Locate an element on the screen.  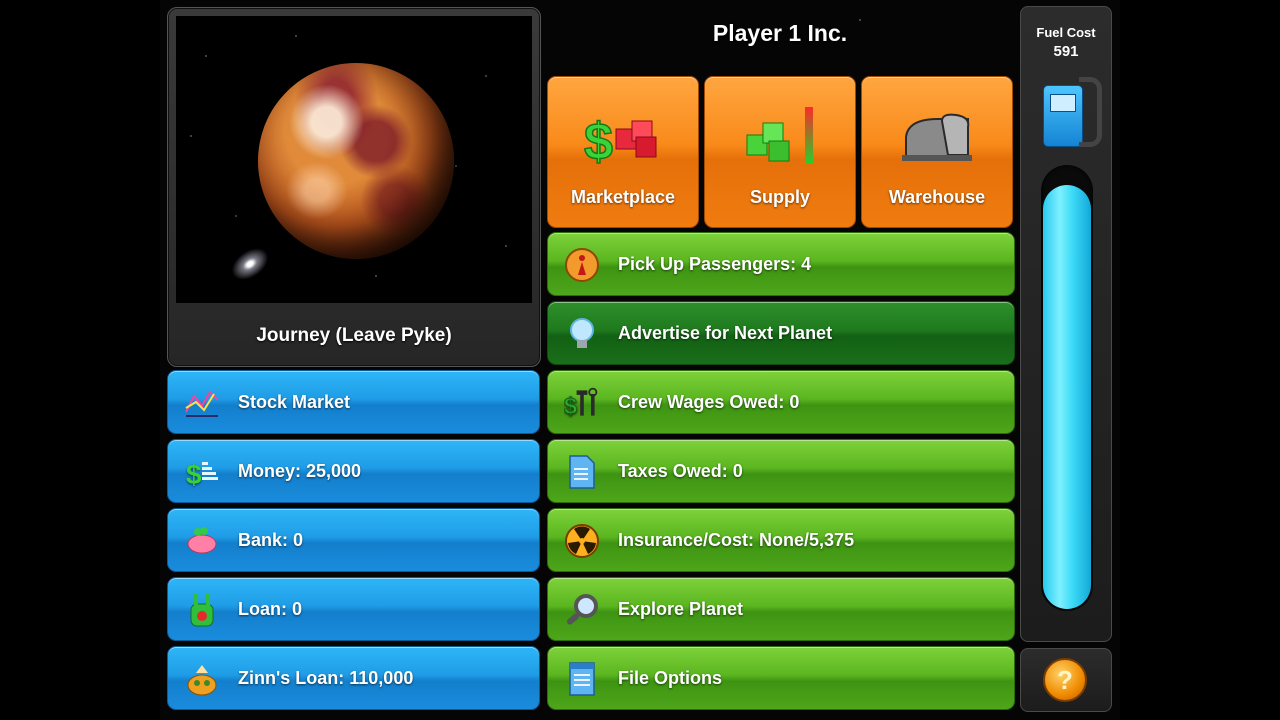
supply-icon is located at coordinates (781, 139).